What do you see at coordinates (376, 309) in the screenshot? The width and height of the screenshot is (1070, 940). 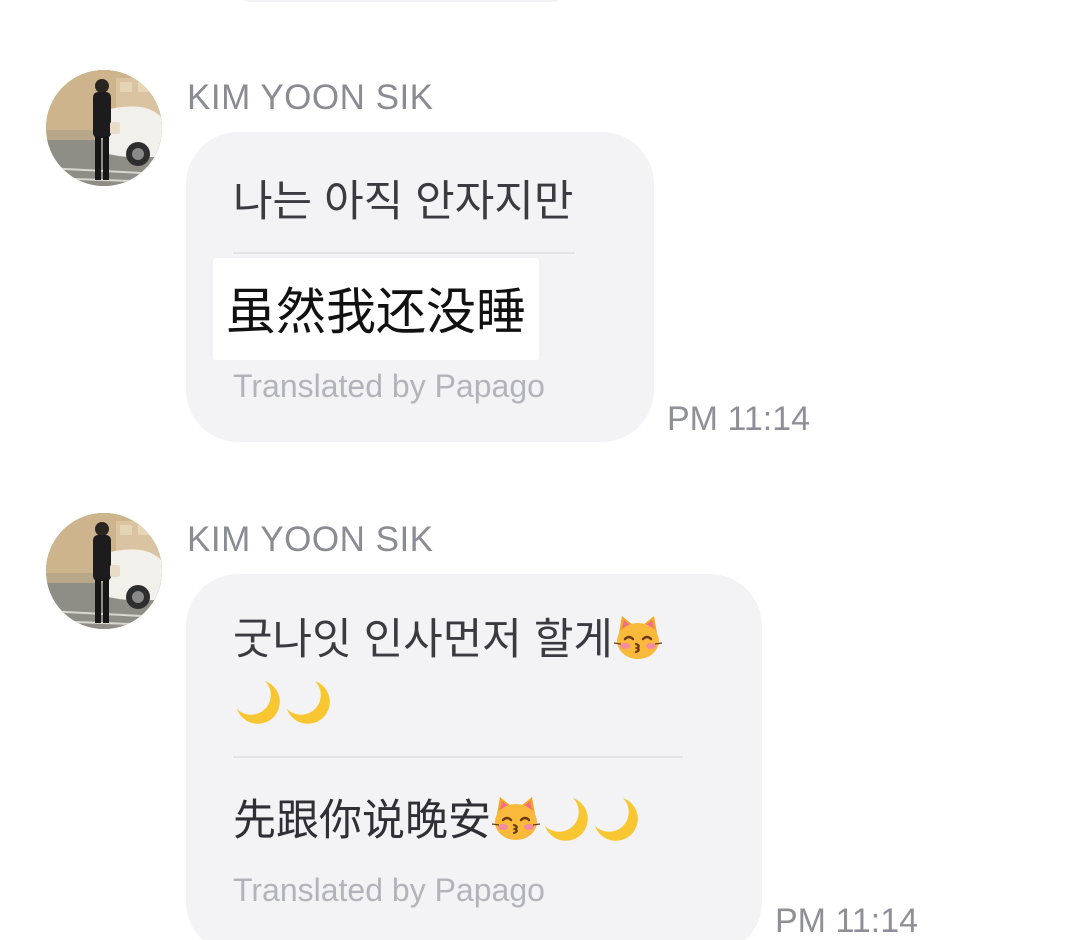 I see `translated-text: 虽然我还没睡` at bounding box center [376, 309].